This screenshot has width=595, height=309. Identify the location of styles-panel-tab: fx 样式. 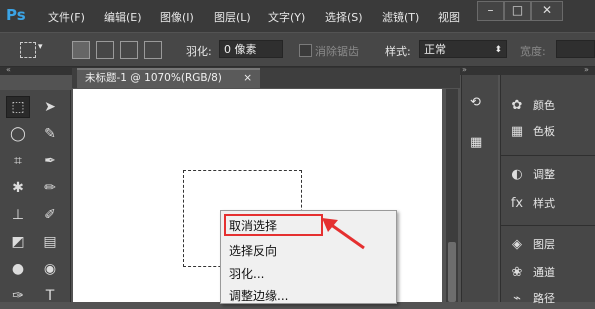
(531, 203).